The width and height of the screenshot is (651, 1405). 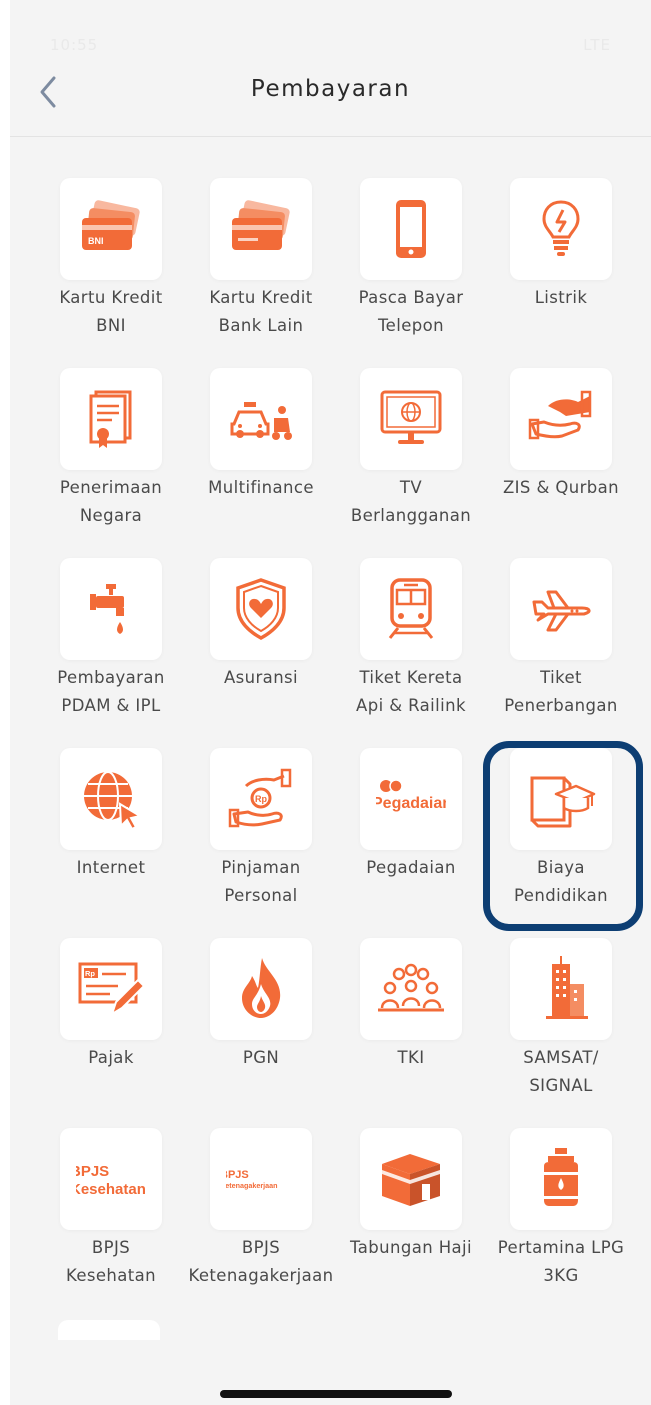 I want to click on giving-hand-icon, so click(x=560, y=415).